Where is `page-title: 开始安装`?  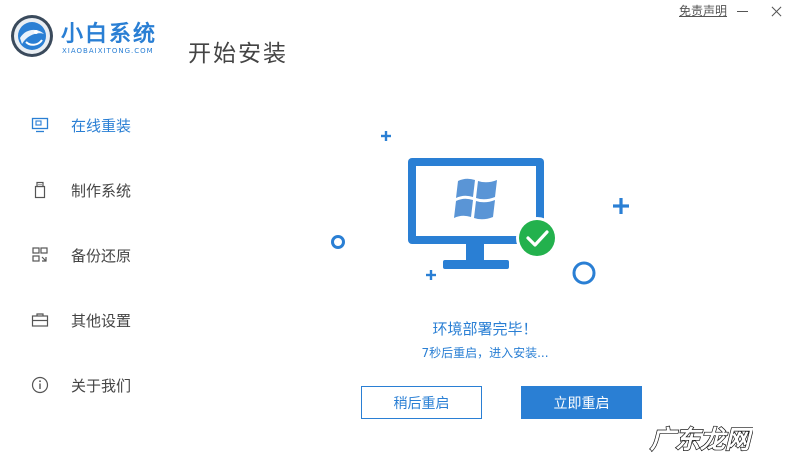
page-title: 开始安装 is located at coordinates (238, 54).